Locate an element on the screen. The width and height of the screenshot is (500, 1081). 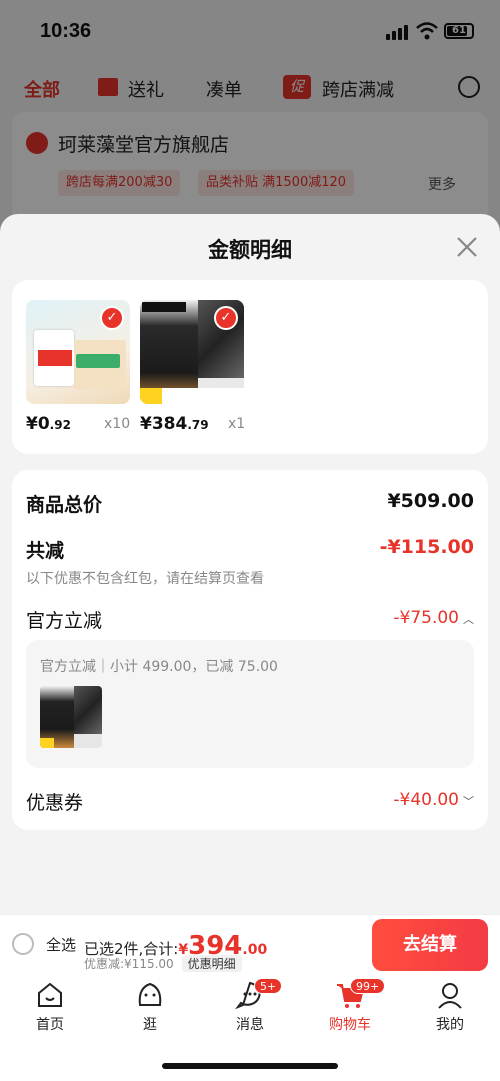
select-all-radio is located at coordinates (23, 944).